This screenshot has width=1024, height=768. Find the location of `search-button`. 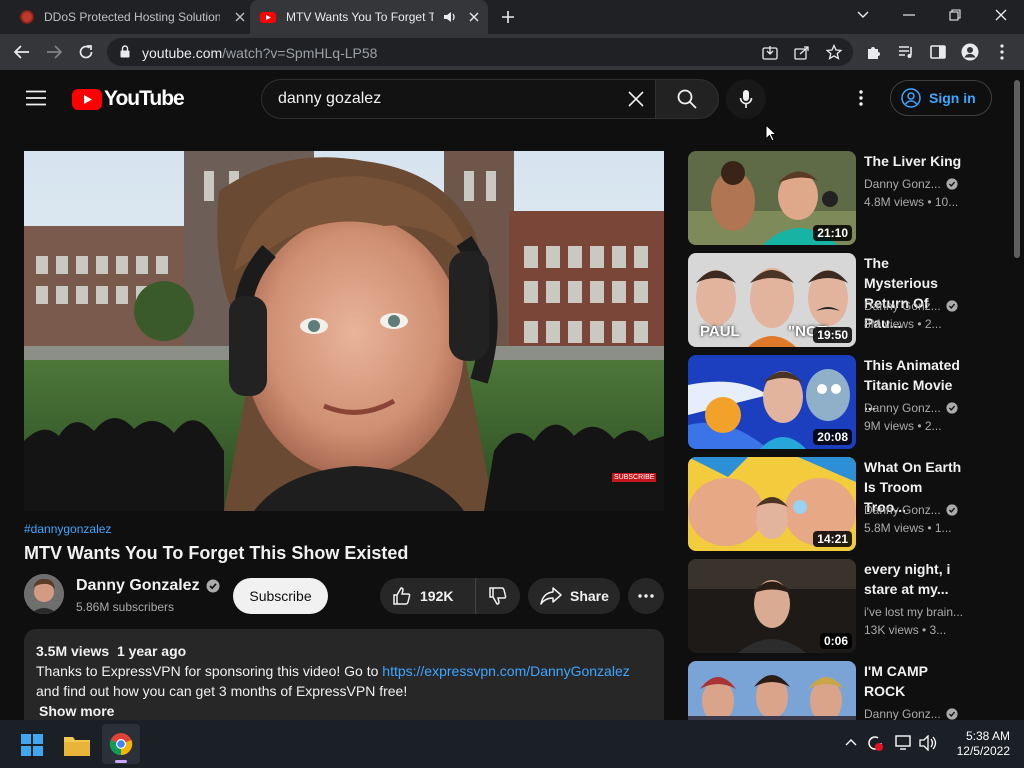

search-button is located at coordinates (687, 99).